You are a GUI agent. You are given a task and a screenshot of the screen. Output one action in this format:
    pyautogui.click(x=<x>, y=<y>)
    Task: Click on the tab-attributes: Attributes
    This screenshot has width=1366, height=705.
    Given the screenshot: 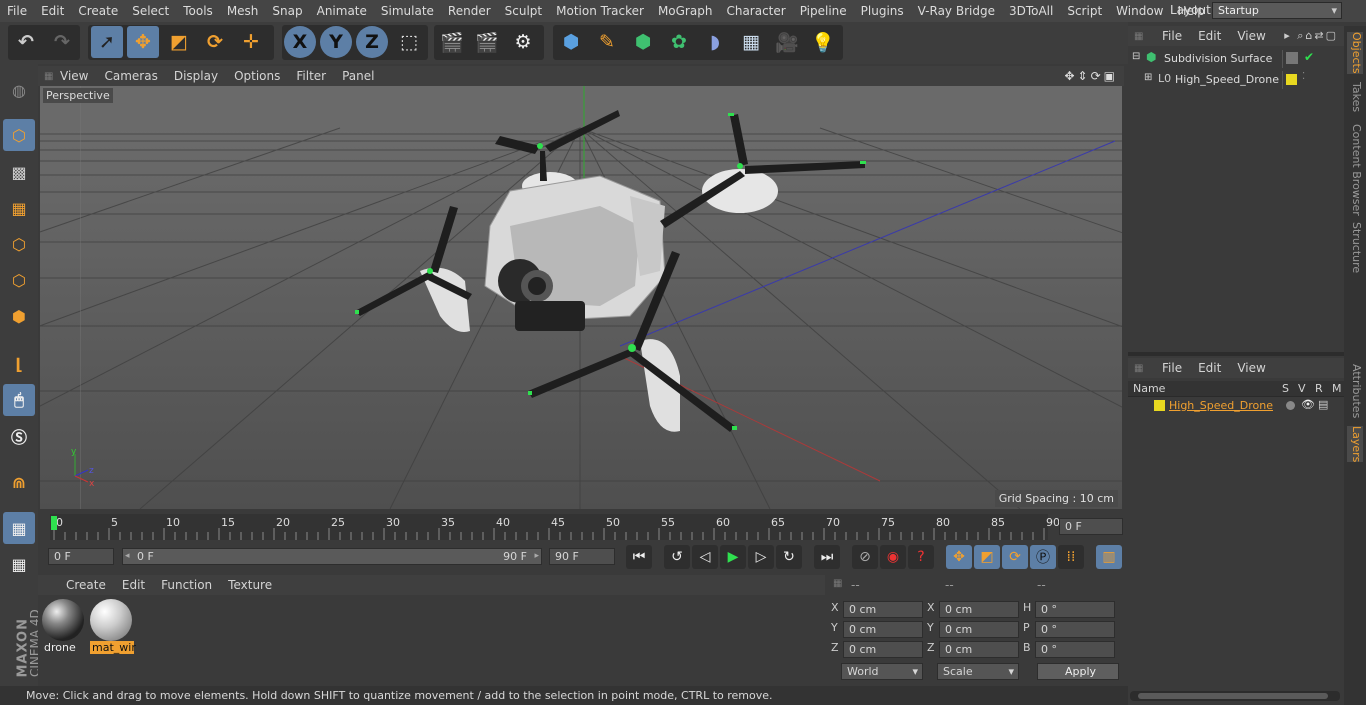 What is the action you would take?
    pyautogui.click(x=1355, y=391)
    